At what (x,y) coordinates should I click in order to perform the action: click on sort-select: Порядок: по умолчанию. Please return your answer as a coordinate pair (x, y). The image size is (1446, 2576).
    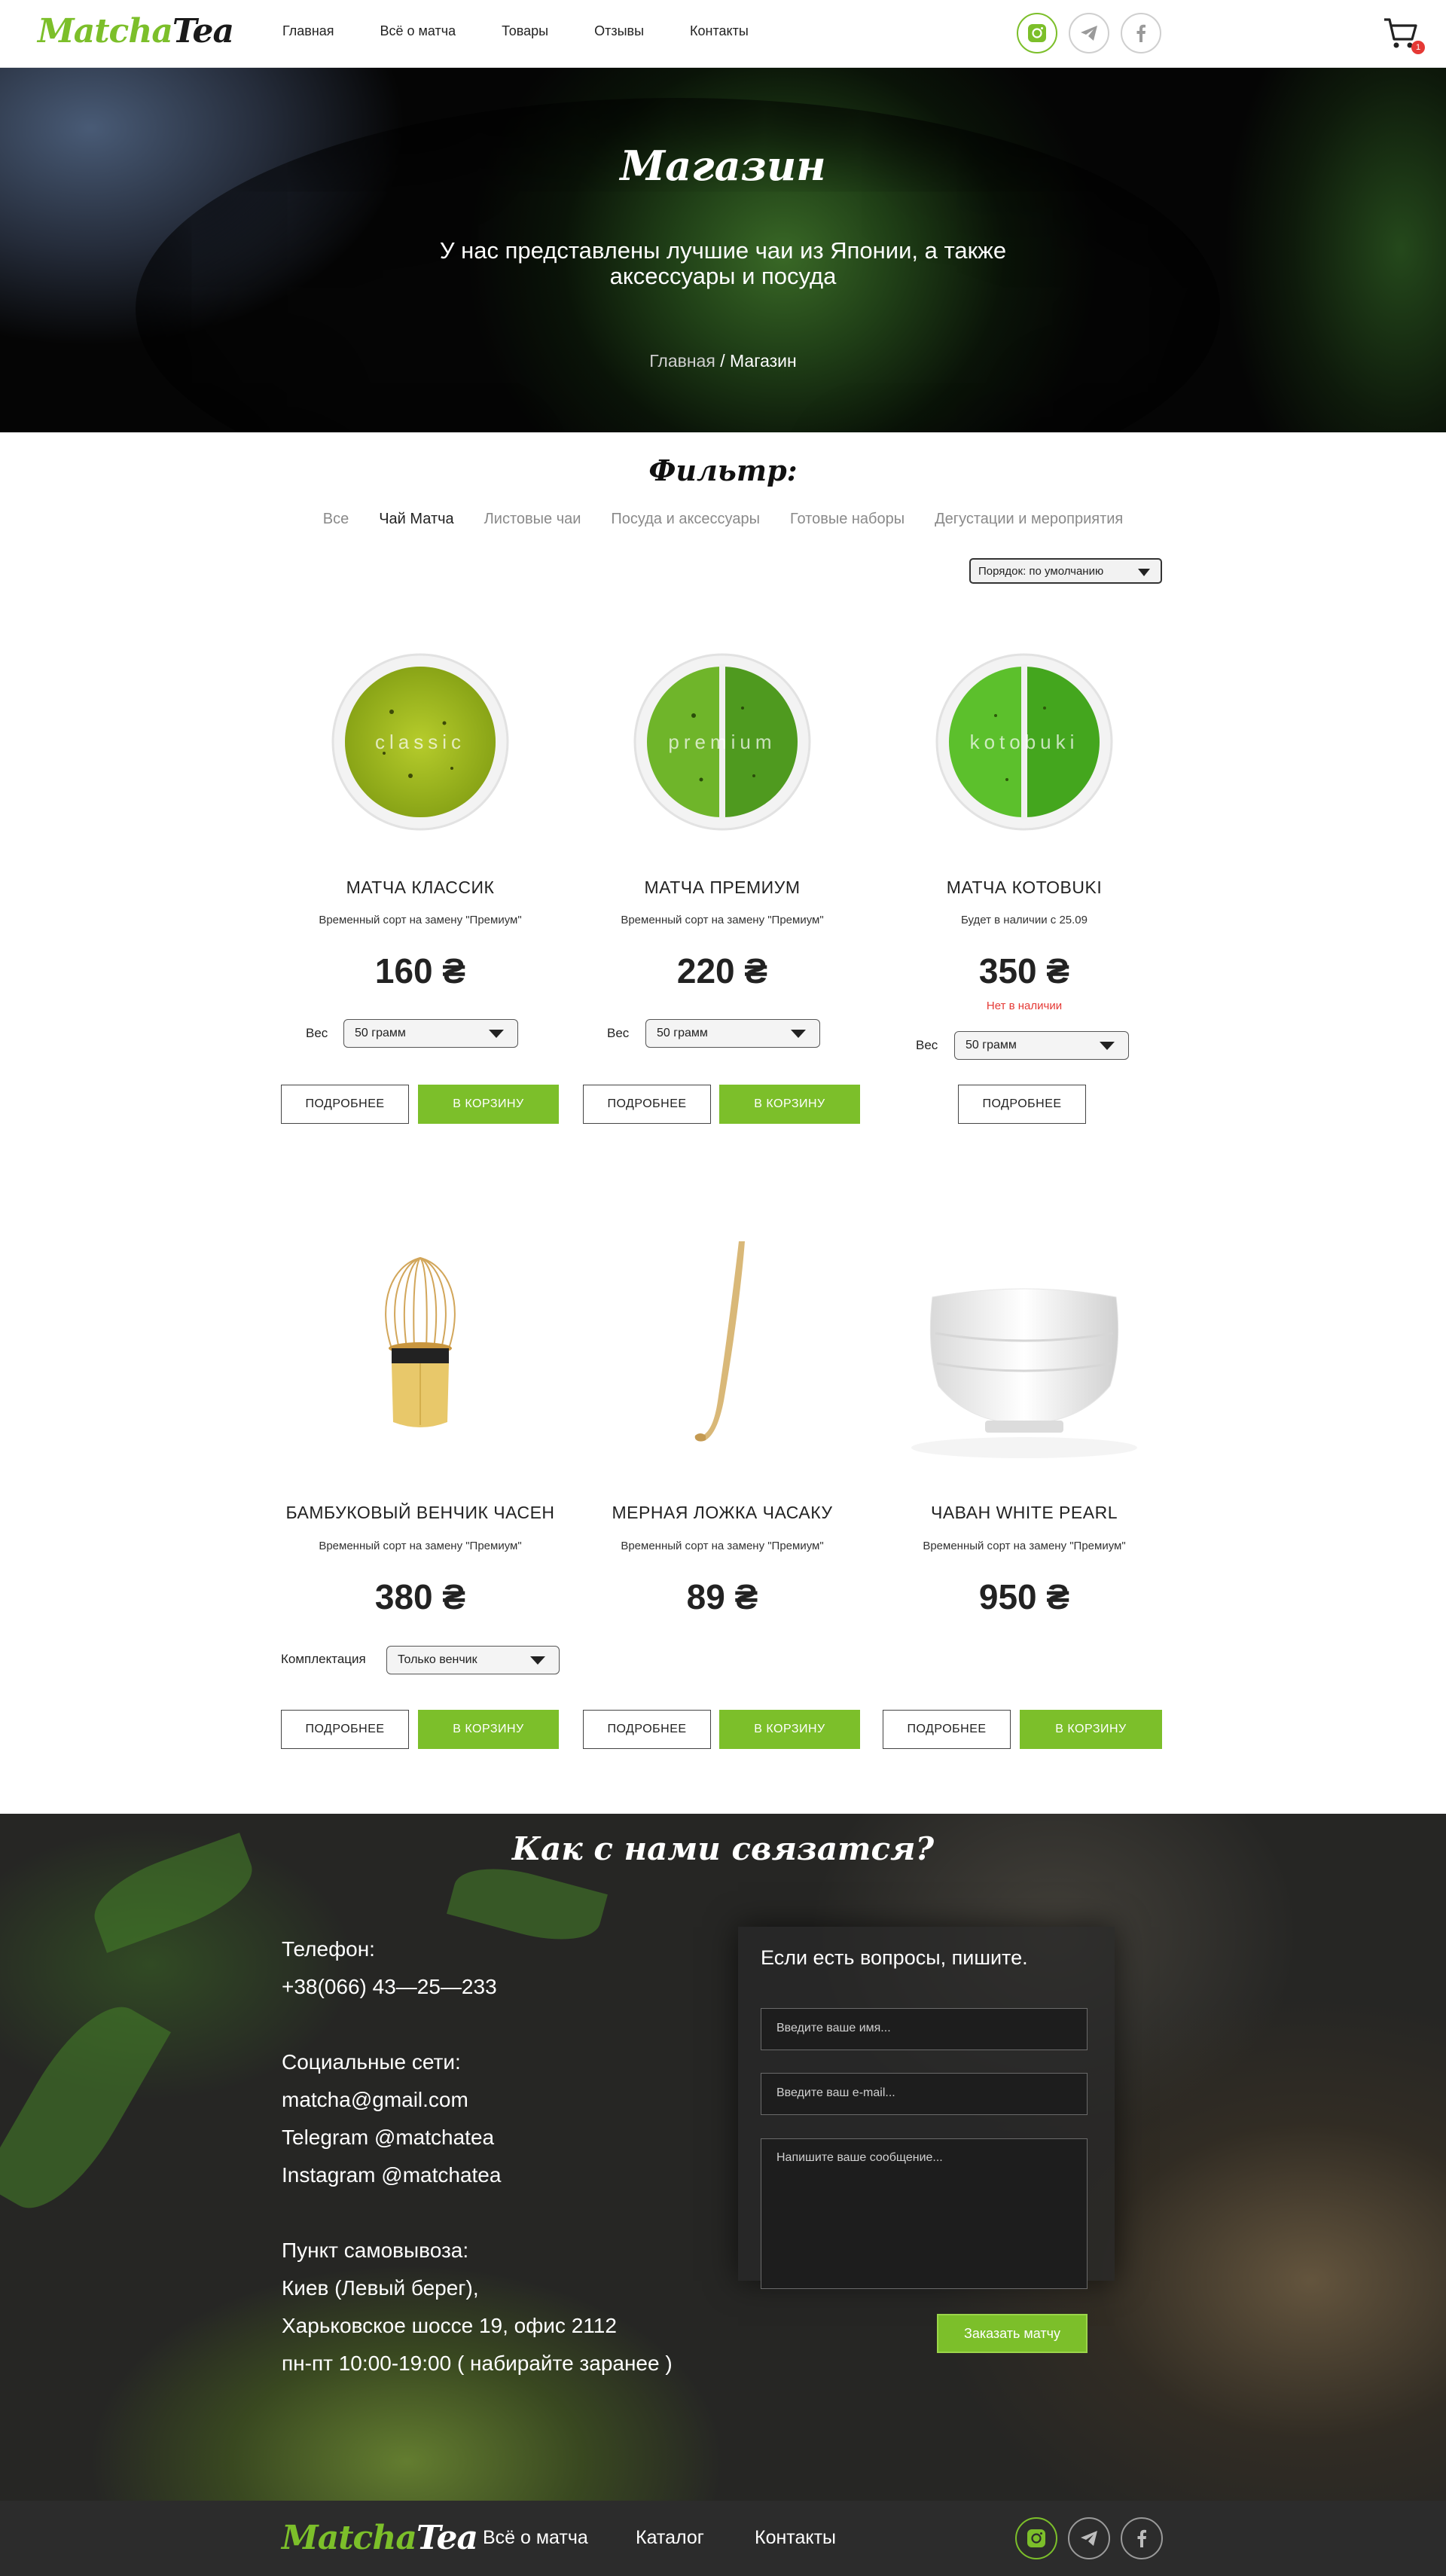
    Looking at the image, I should click on (1065, 571).